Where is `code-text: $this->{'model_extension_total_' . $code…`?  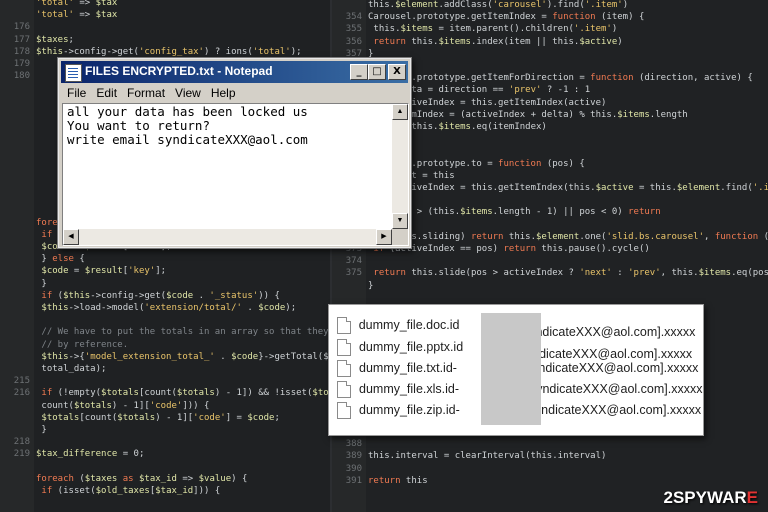 code-text: $this->{'model_extension_total_' . $code… is located at coordinates (185, 356).